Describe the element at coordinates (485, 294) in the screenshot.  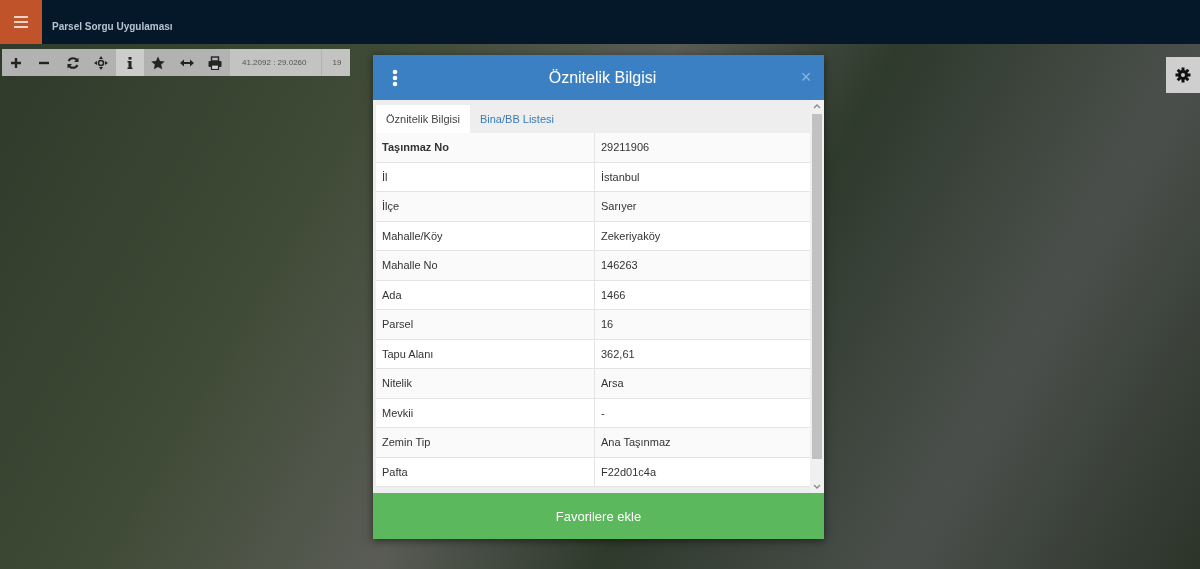
I see `field-label: Ada` at that location.